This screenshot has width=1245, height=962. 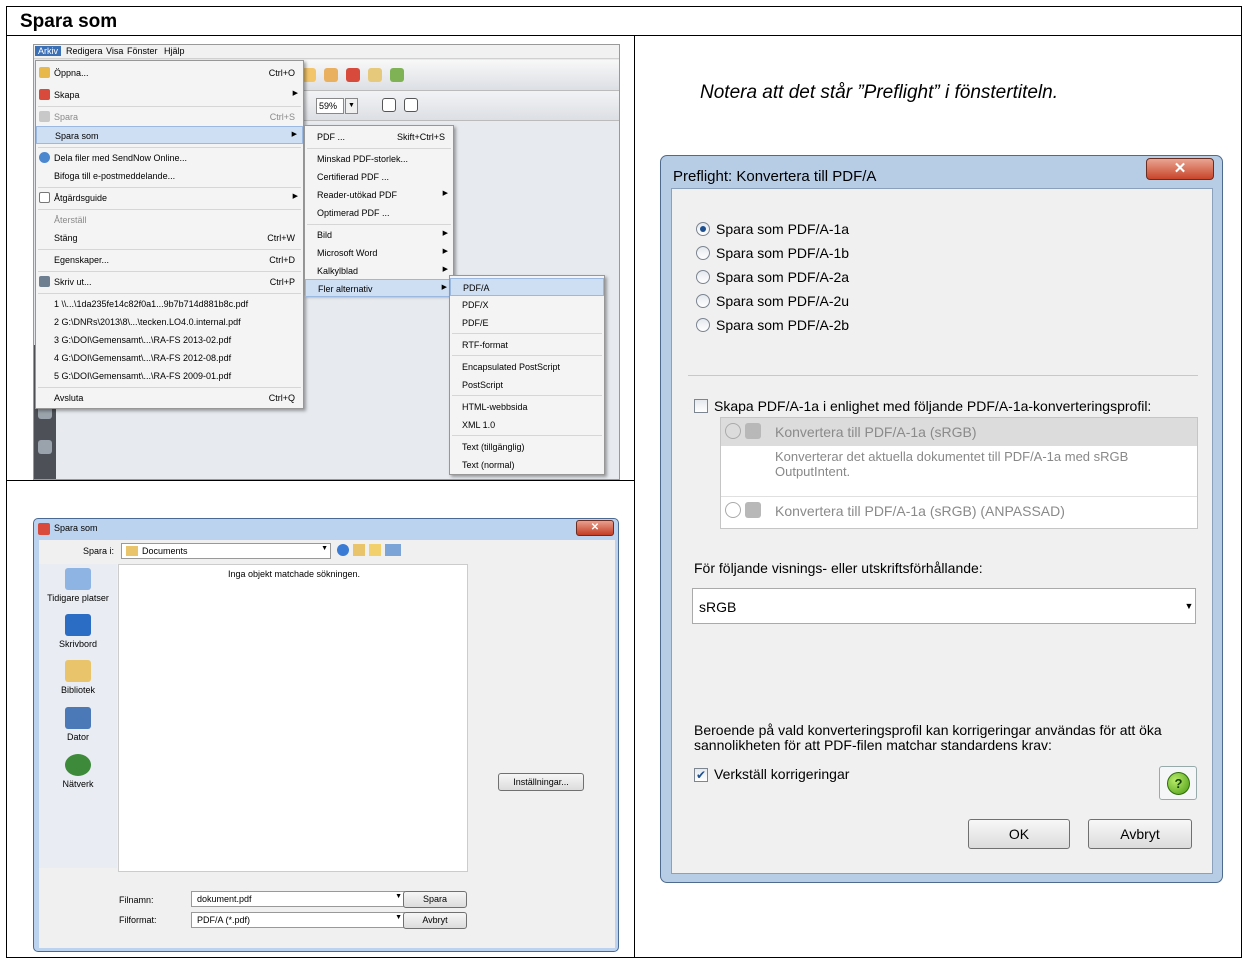 I want to click on format-label: Filformat:, so click(x=138, y=920).